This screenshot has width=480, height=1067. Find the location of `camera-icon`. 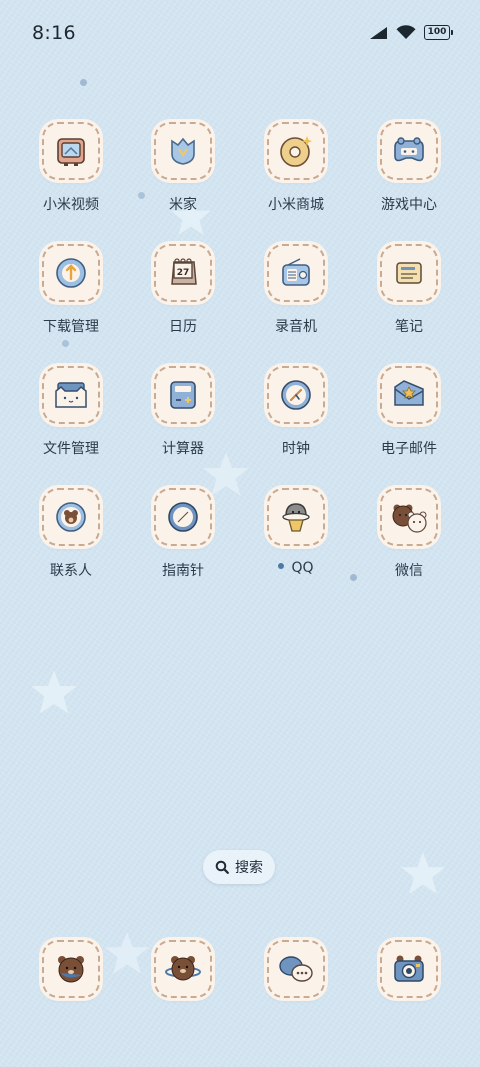

camera-icon is located at coordinates (409, 968).